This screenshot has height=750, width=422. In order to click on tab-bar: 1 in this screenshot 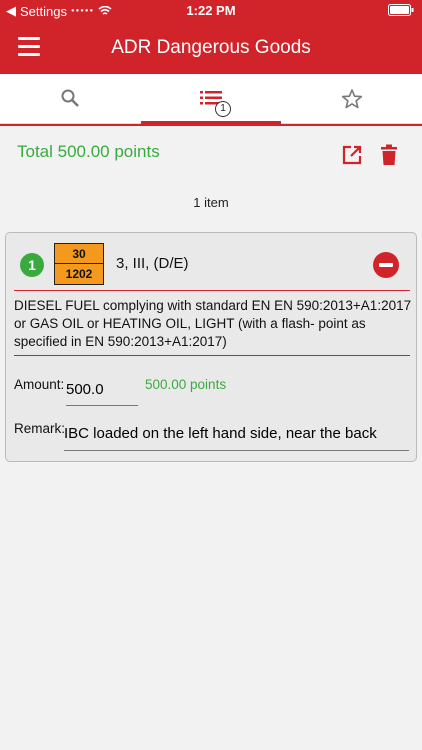, I will do `click(211, 99)`.